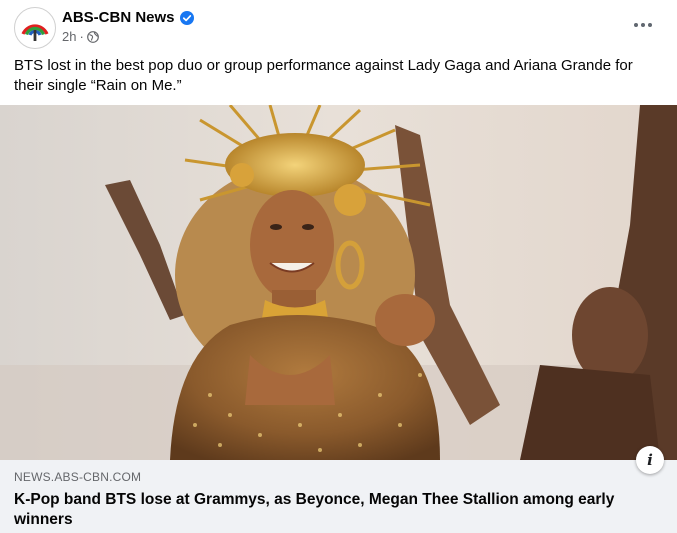  Describe the element at coordinates (35, 32) in the screenshot. I see `abs-cbn-logo-icon` at that location.